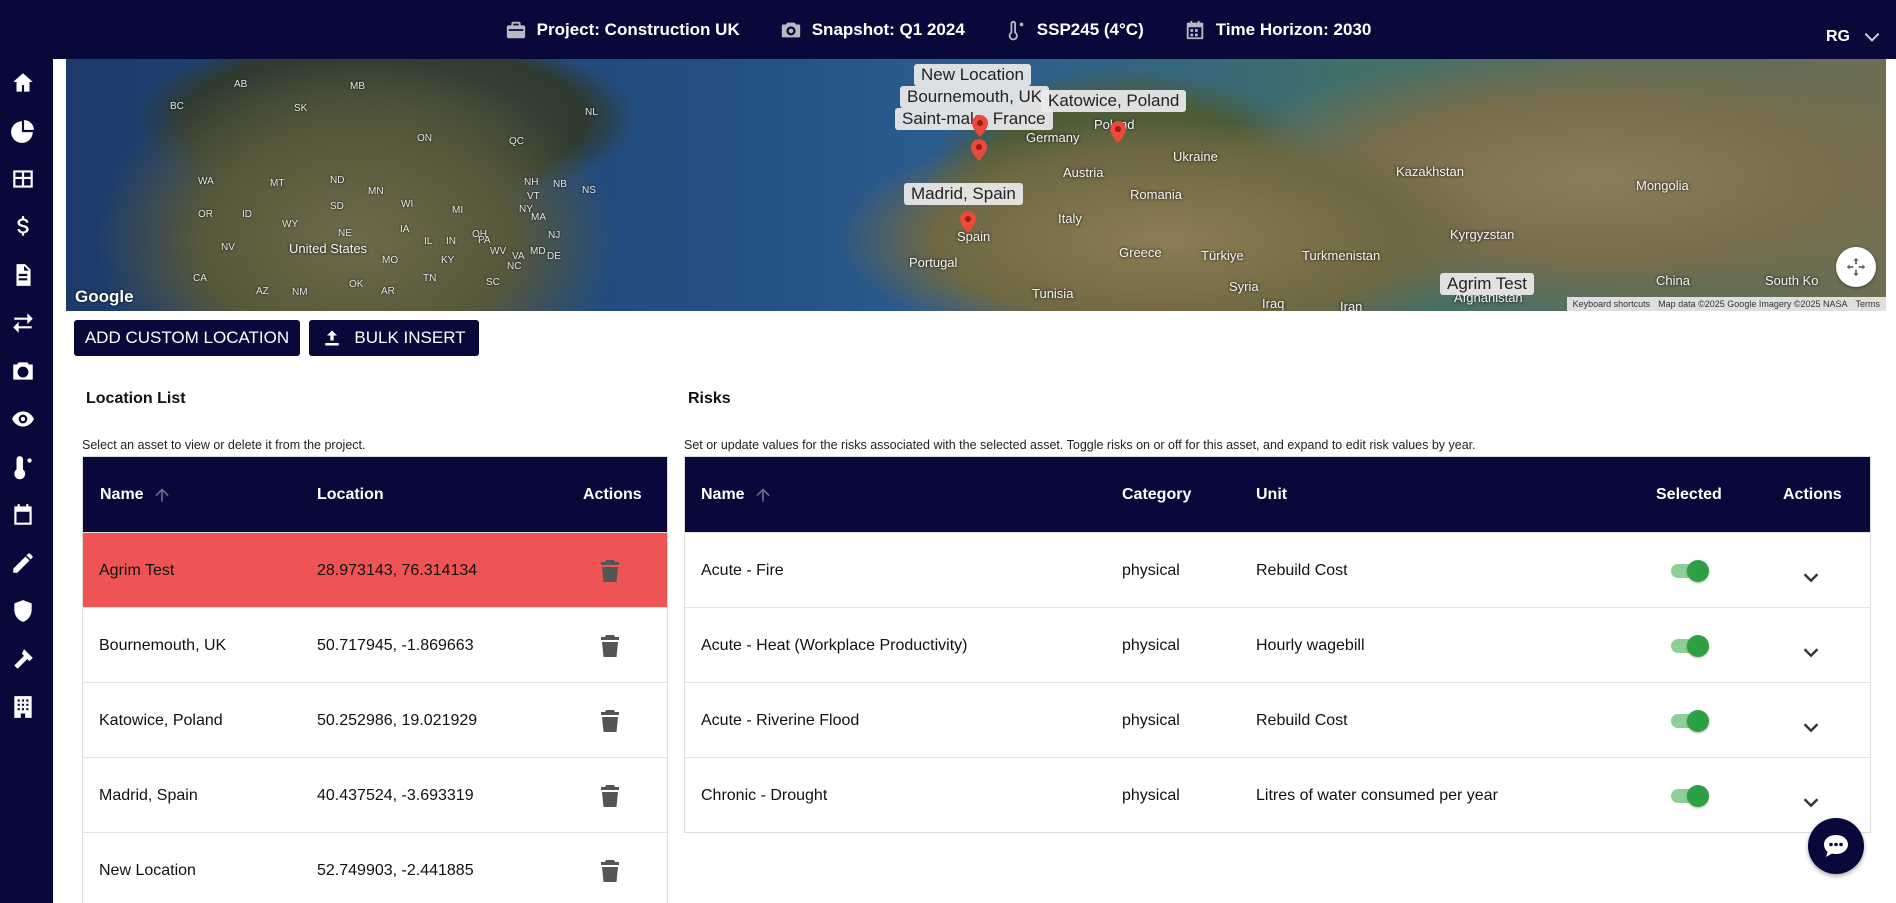 This screenshot has width=1896, height=903. I want to click on pie-chart-icon, so click(23, 131).